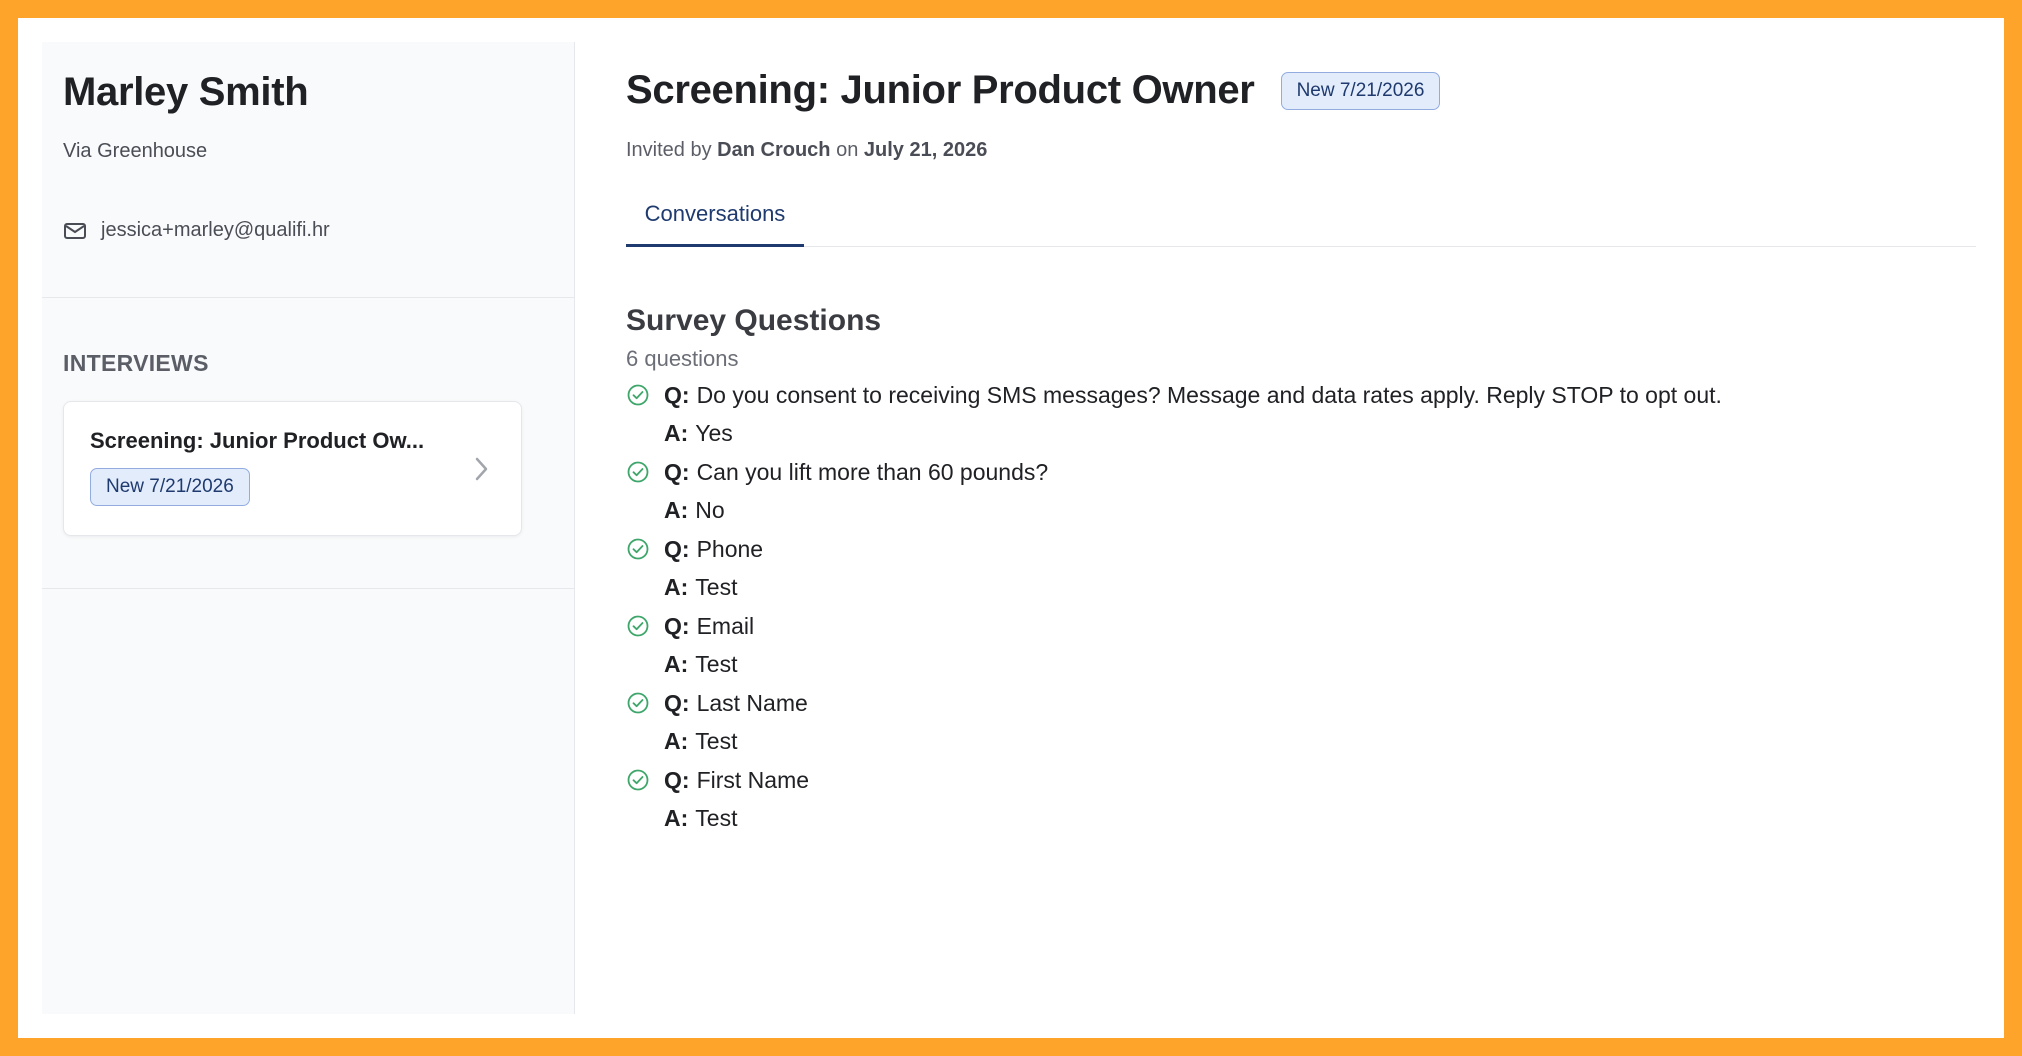  What do you see at coordinates (186, 92) in the screenshot?
I see `candidate-name: Marley Smith` at bounding box center [186, 92].